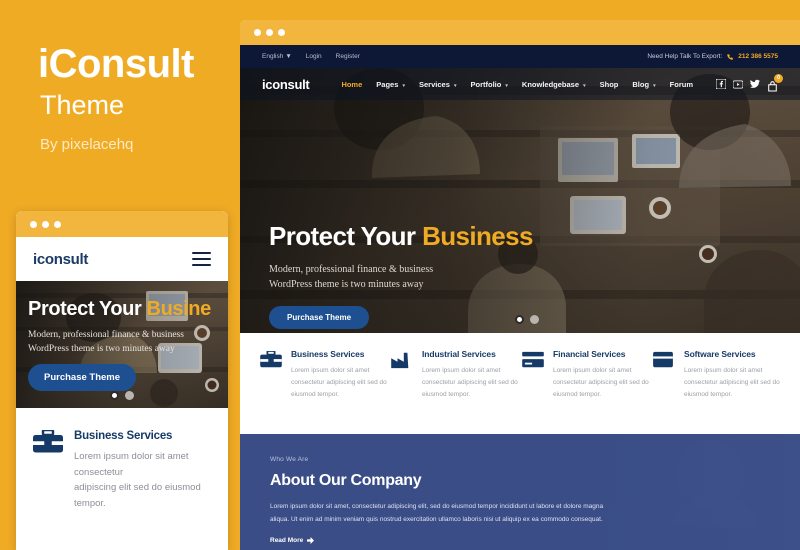 This screenshot has width=800, height=550. Describe the element at coordinates (87, 144) in the screenshot. I see `promo-author: By pixelacehq` at that location.